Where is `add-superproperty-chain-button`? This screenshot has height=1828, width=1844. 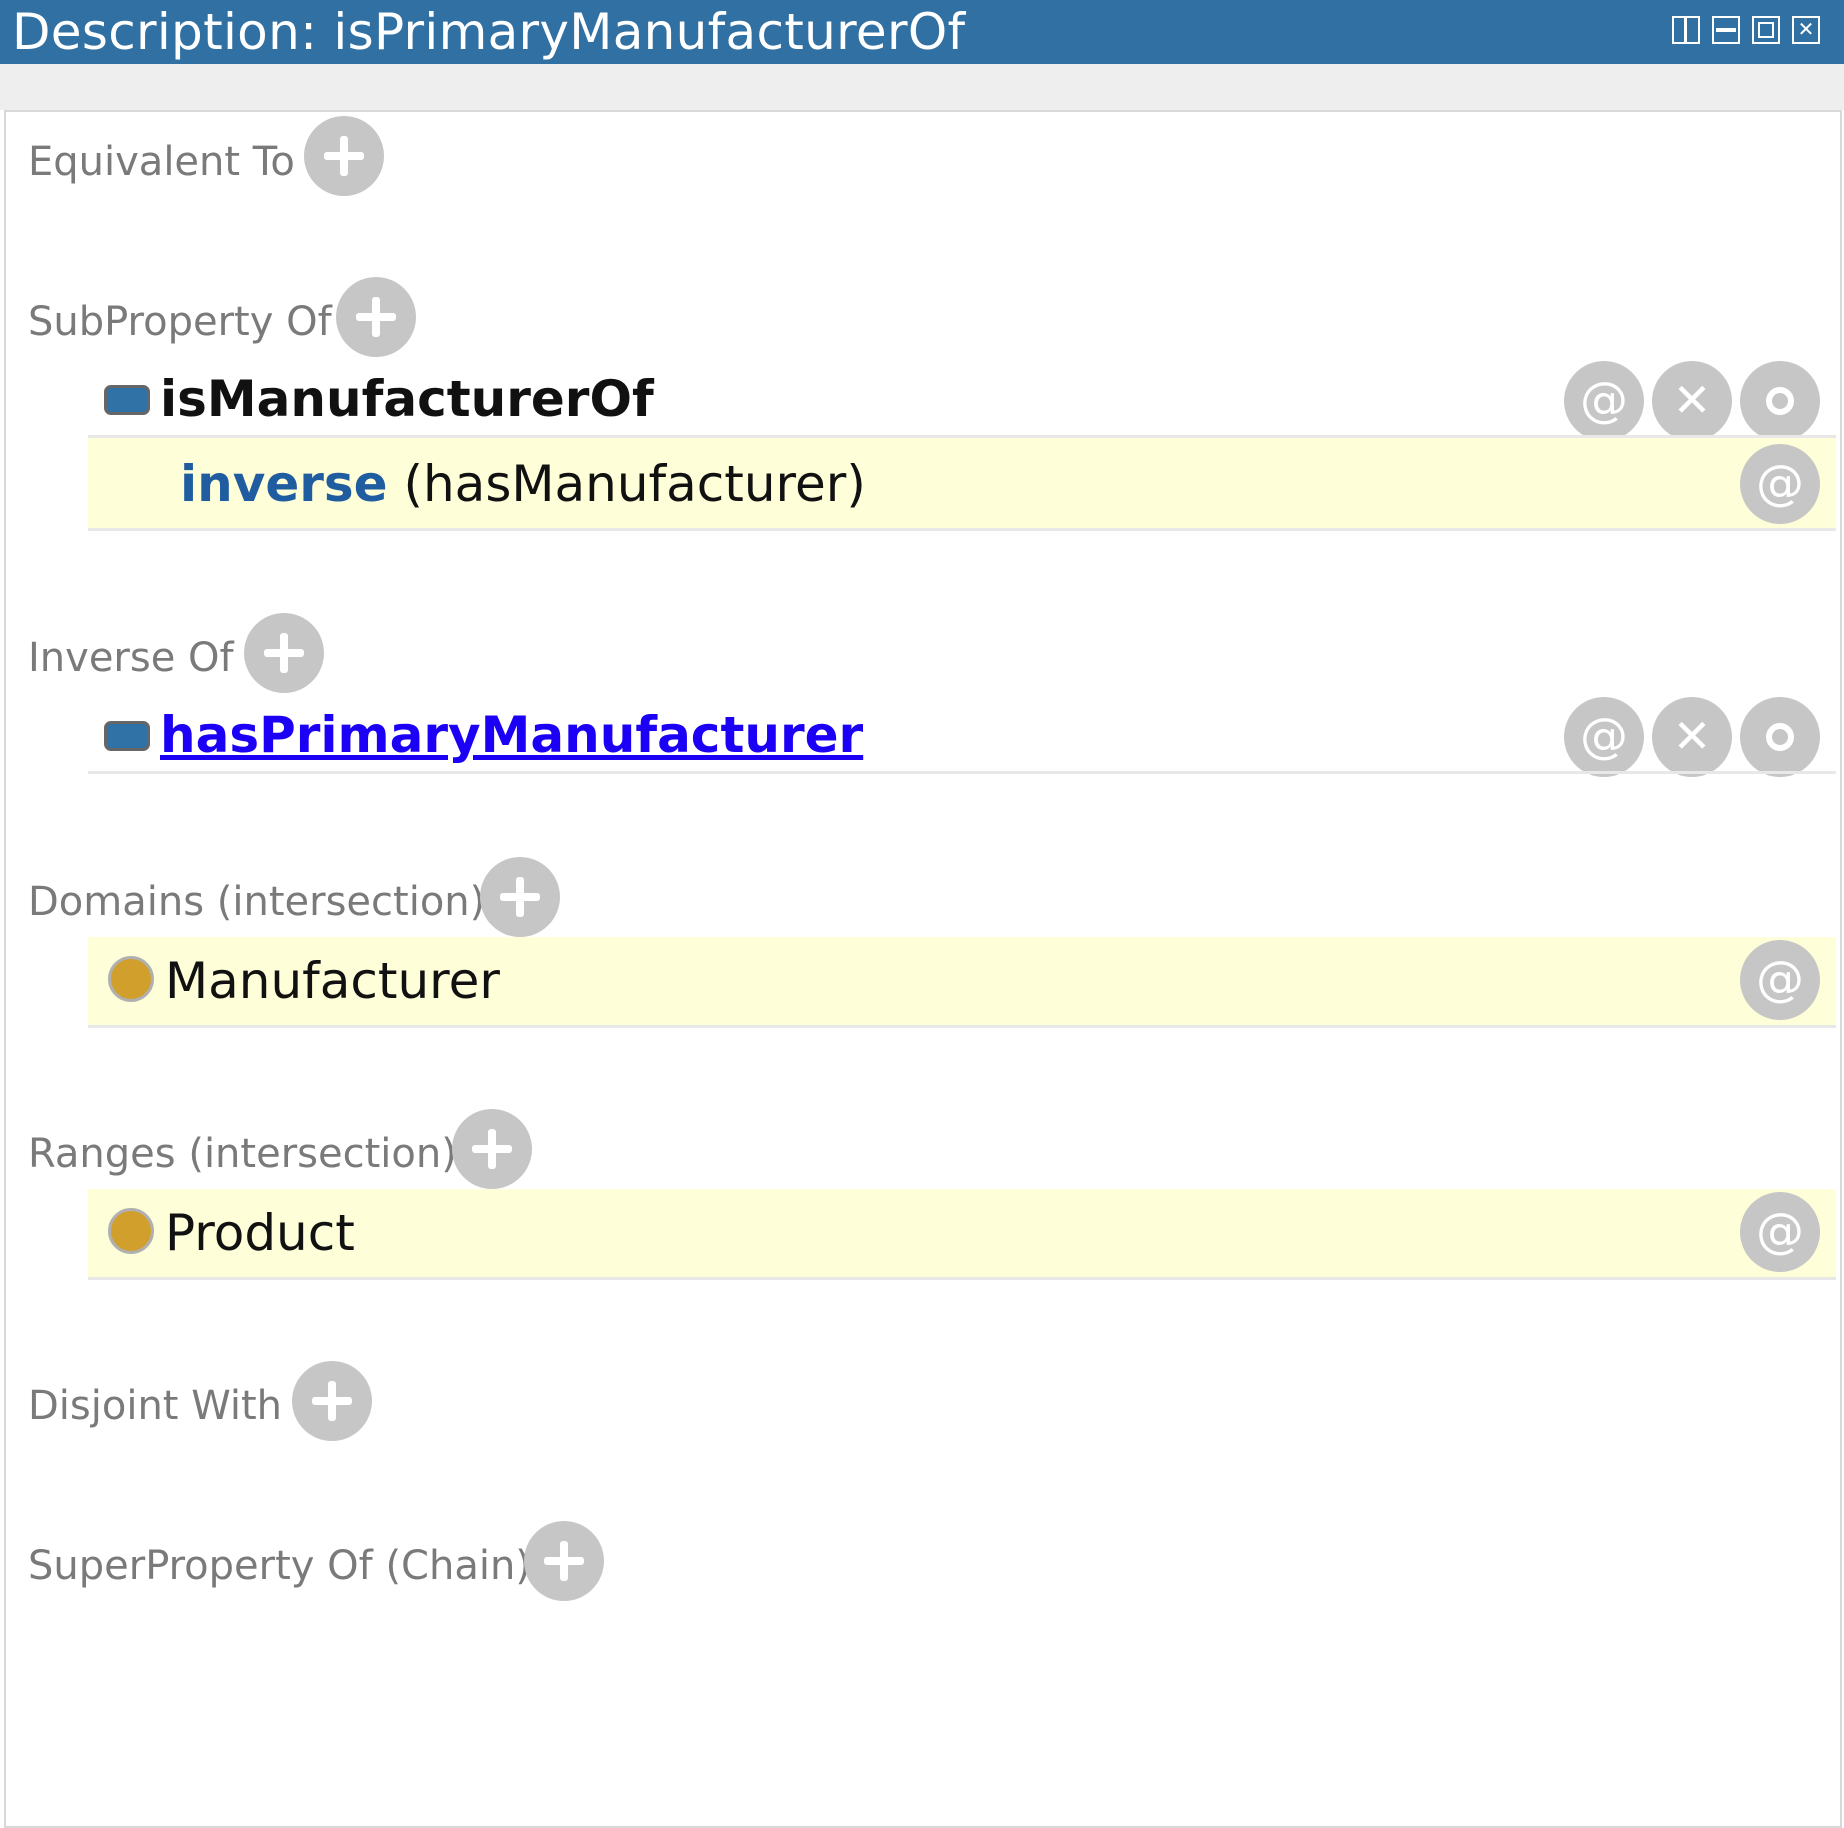
add-superproperty-chain-button is located at coordinates (564, 1561).